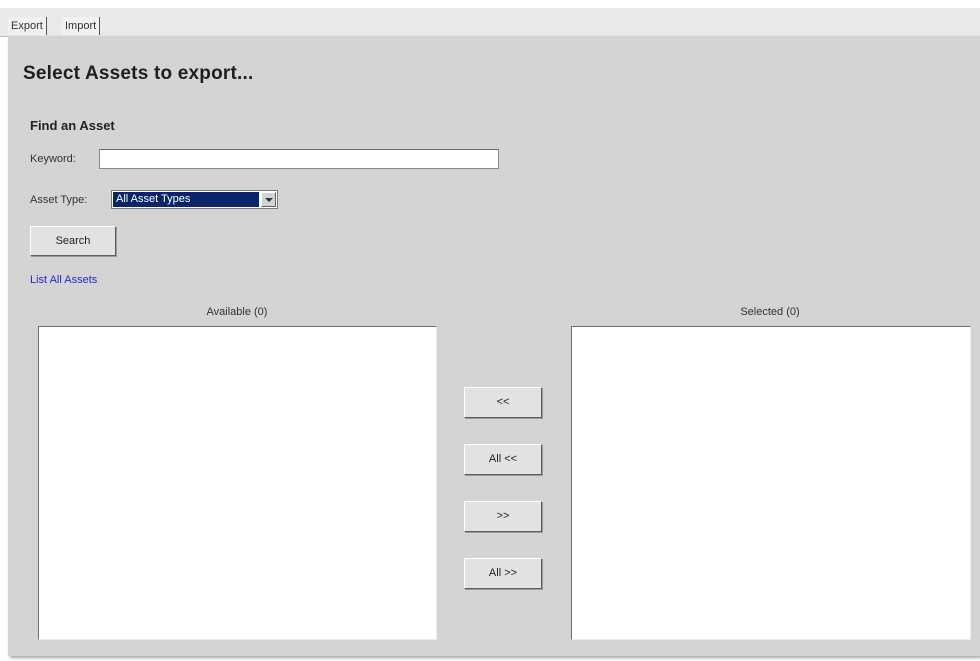 This screenshot has width=980, height=661. What do you see at coordinates (186, 199) in the screenshot?
I see `asset-type-selected-value: All Asset Types` at bounding box center [186, 199].